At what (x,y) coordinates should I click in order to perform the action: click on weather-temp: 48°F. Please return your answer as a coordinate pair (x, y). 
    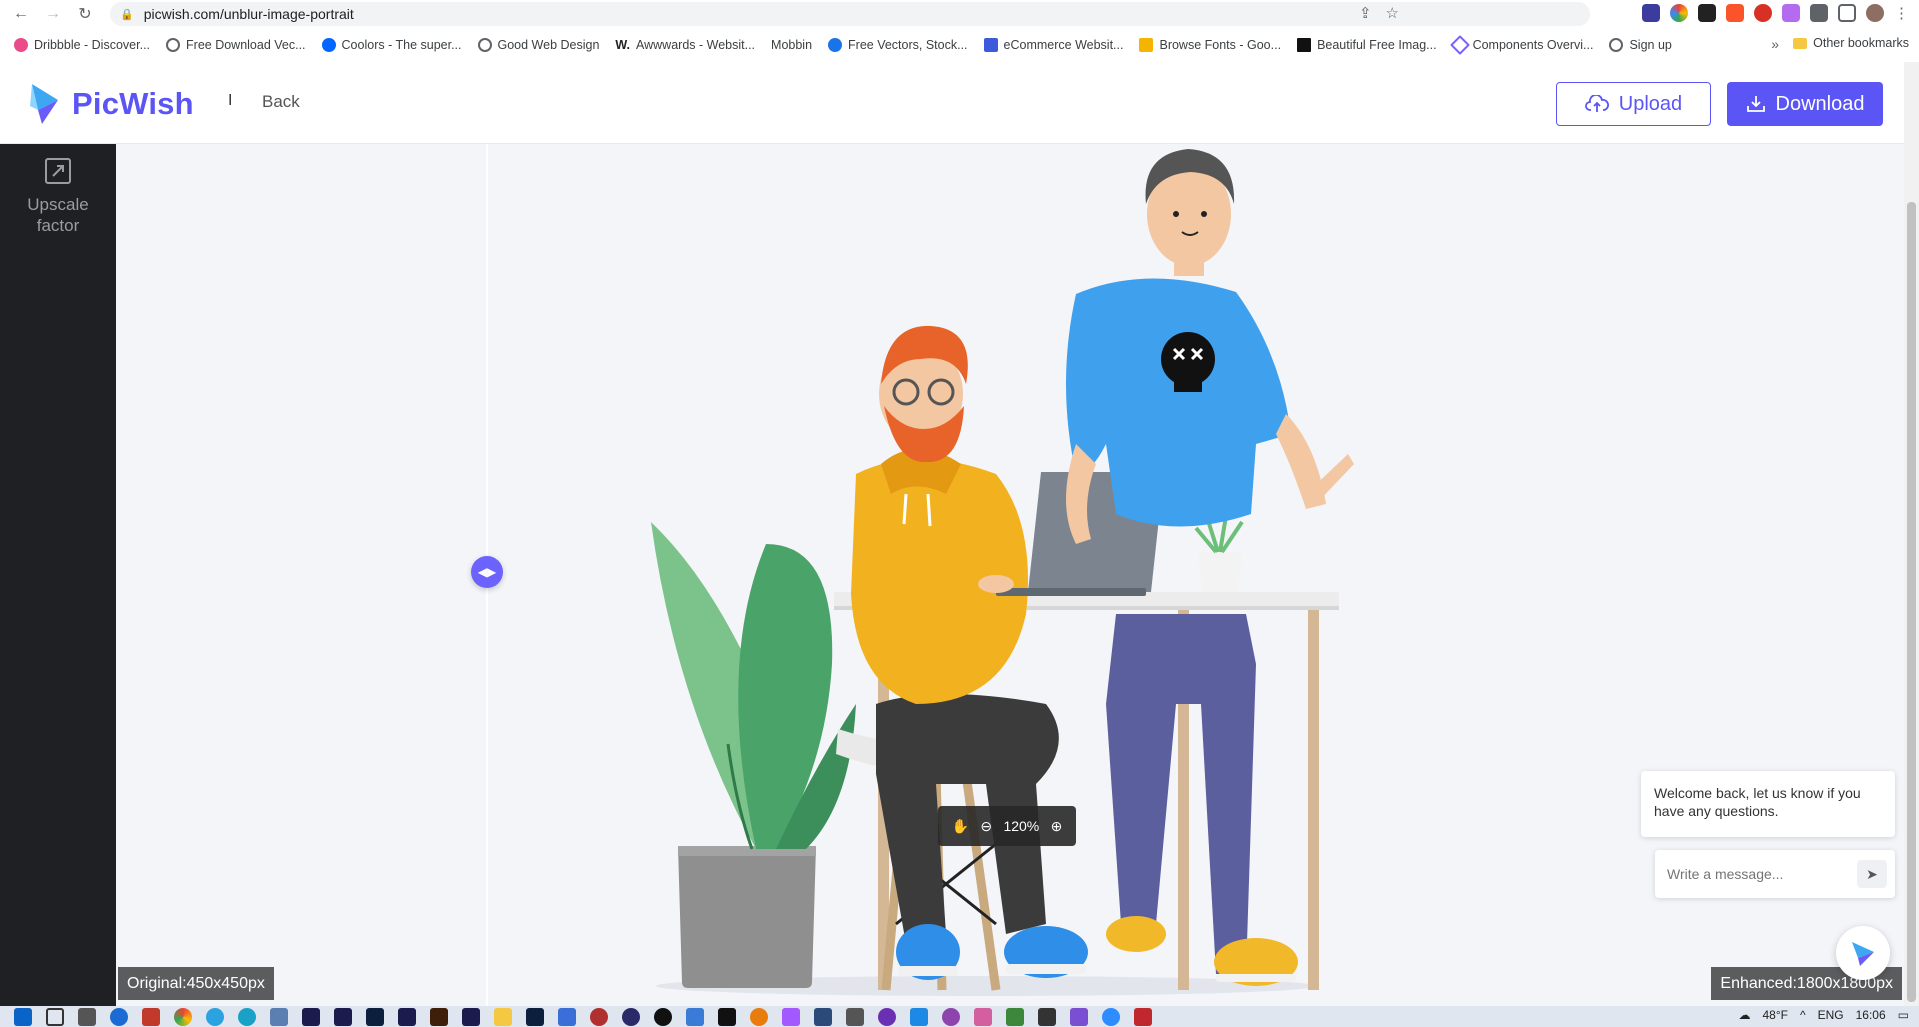
    Looking at the image, I should click on (1774, 1015).